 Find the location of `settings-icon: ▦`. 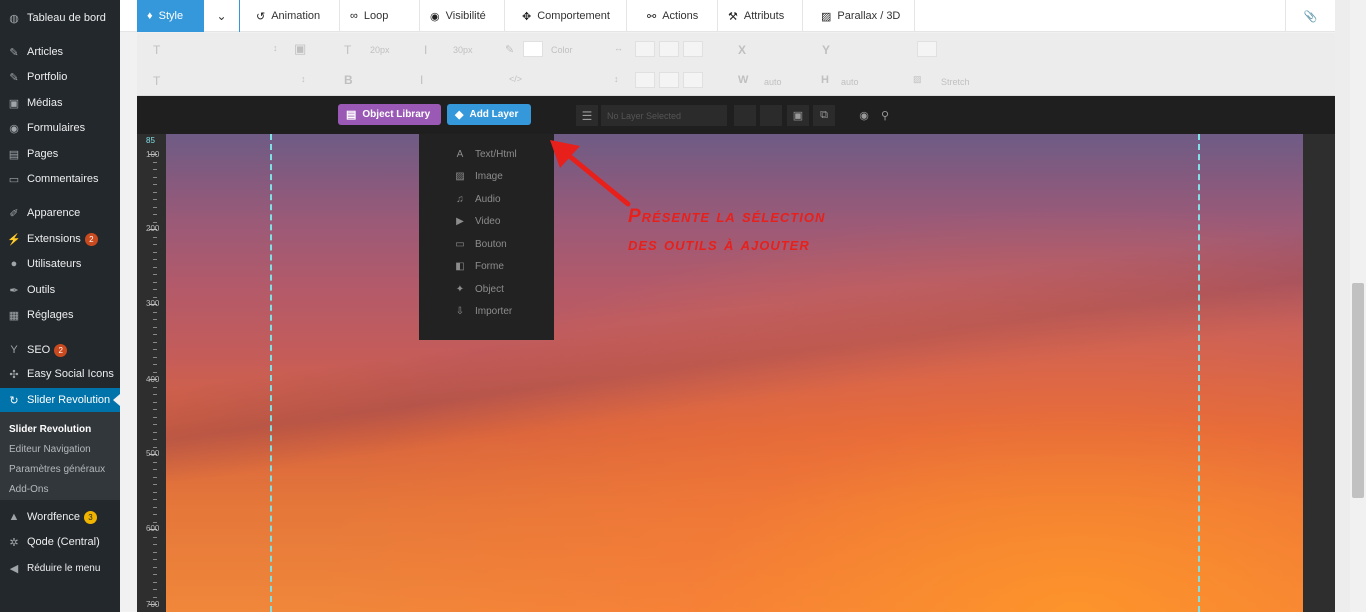

settings-icon: ▦ is located at coordinates (14, 315).